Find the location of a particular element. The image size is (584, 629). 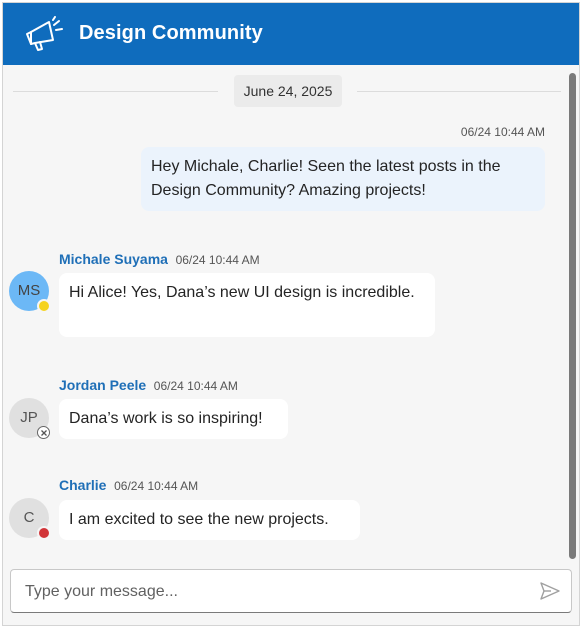

busy-status-icon is located at coordinates (44, 533).